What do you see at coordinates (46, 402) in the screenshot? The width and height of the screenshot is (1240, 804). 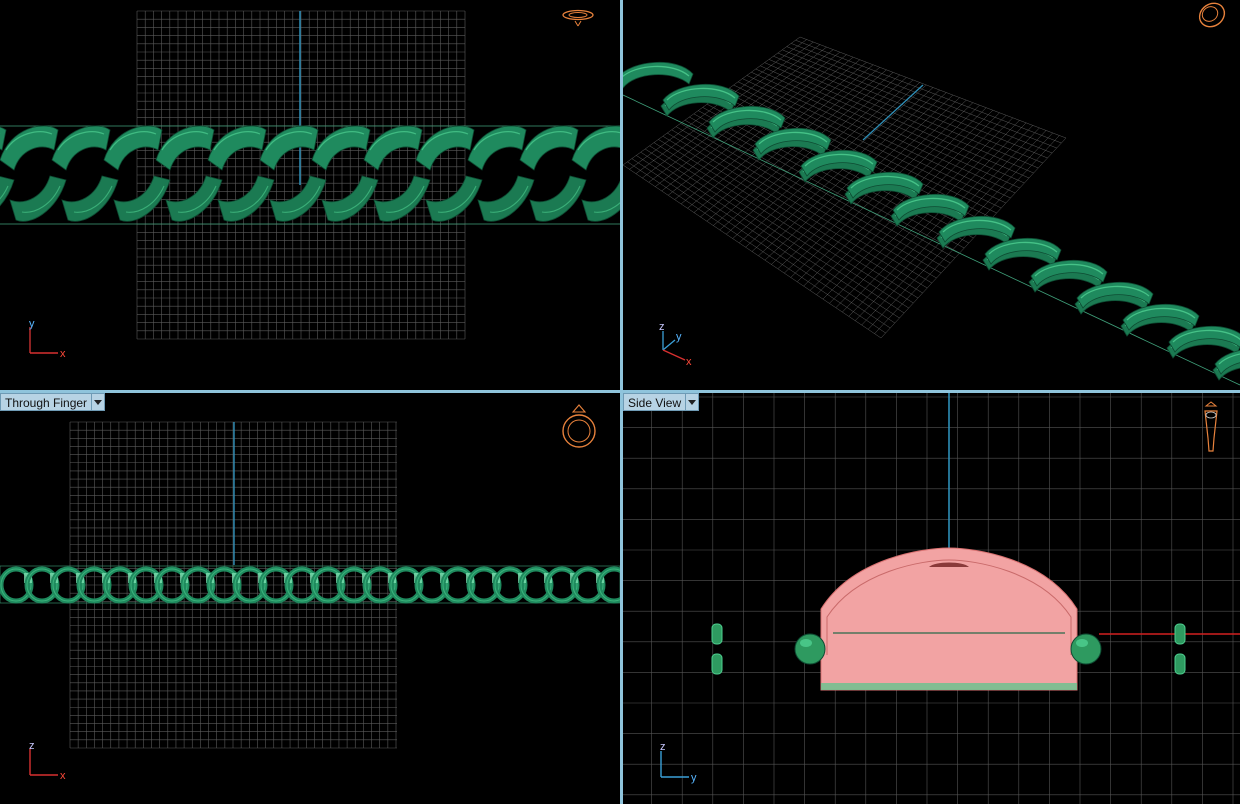 I see `viewport-name-label: Through Finger` at bounding box center [46, 402].